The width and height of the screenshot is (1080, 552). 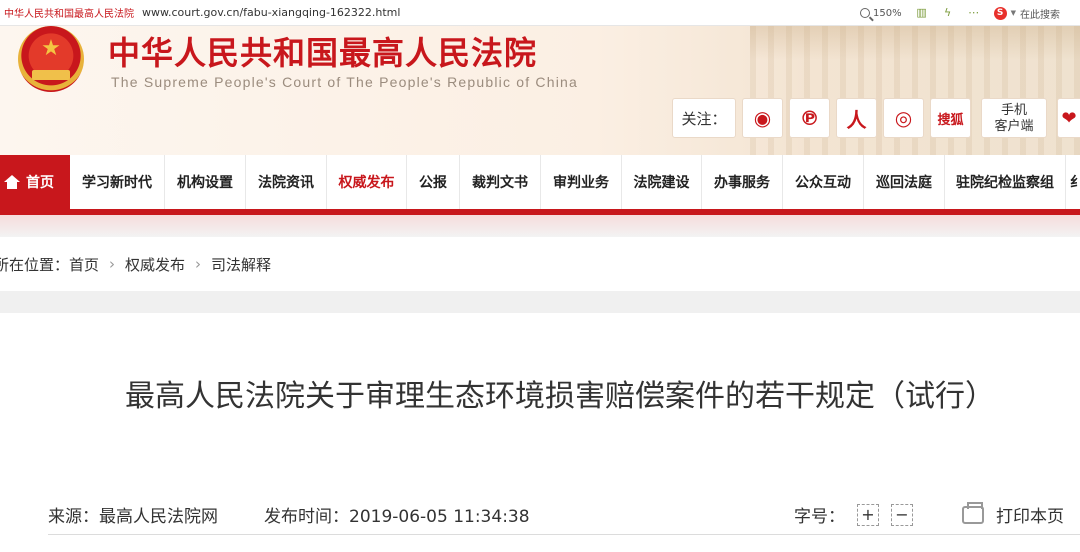 I want to click on follow-bar: 关注： ◉ ℗ 人 ◎ 搜狐 手机 客户端 ❤, so click(x=876, y=118).